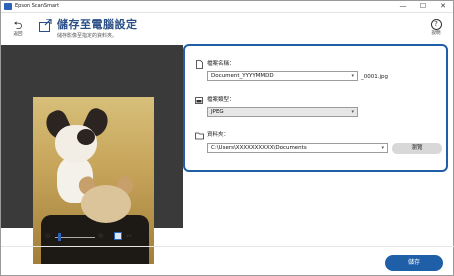 Image resolution: width=454 pixels, height=276 pixels. I want to click on folder-input: C:\Users\XXXXXXXXXX\Documents ▾, so click(297, 148).